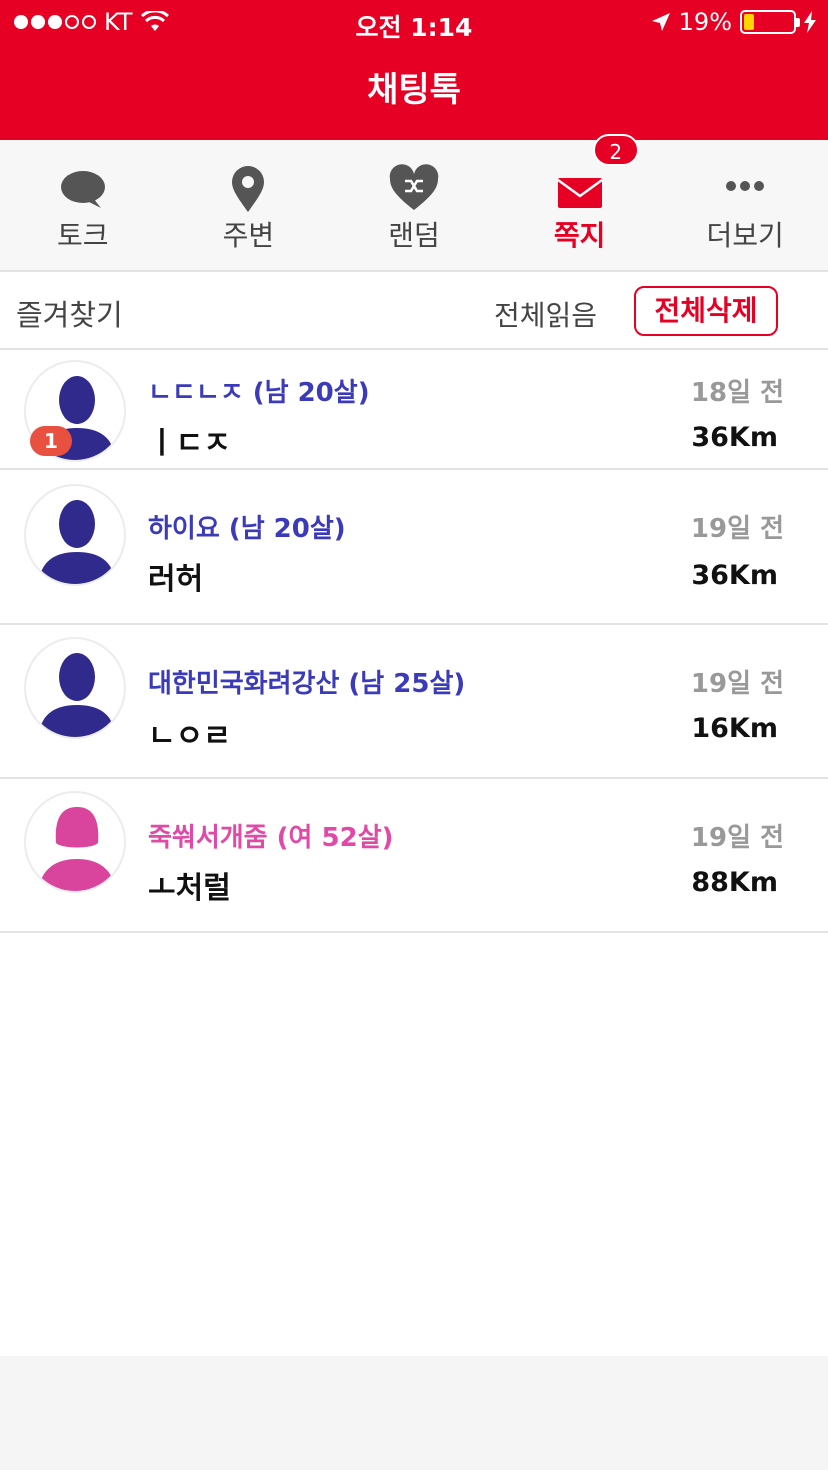 This screenshot has width=828, height=1470. What do you see at coordinates (77, 849) in the screenshot?
I see `female-avatar-icon` at bounding box center [77, 849].